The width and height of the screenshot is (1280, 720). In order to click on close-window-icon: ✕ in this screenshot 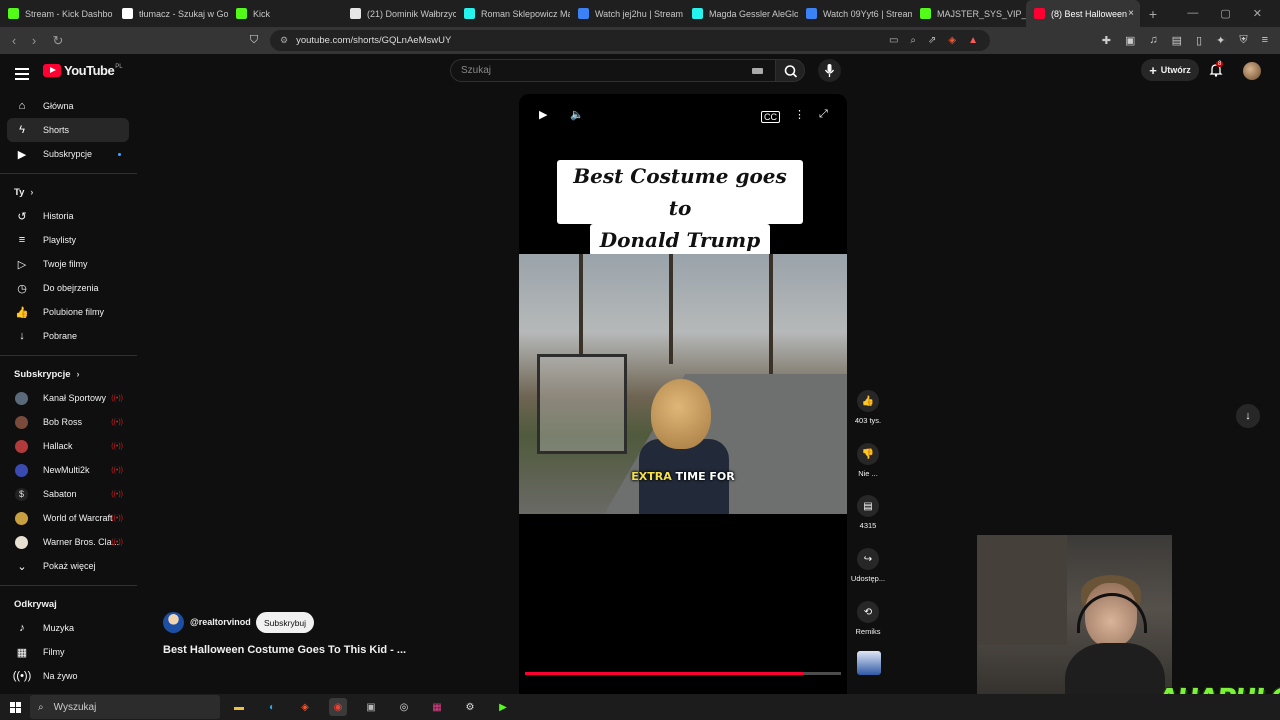, I will do `click(1257, 13)`.